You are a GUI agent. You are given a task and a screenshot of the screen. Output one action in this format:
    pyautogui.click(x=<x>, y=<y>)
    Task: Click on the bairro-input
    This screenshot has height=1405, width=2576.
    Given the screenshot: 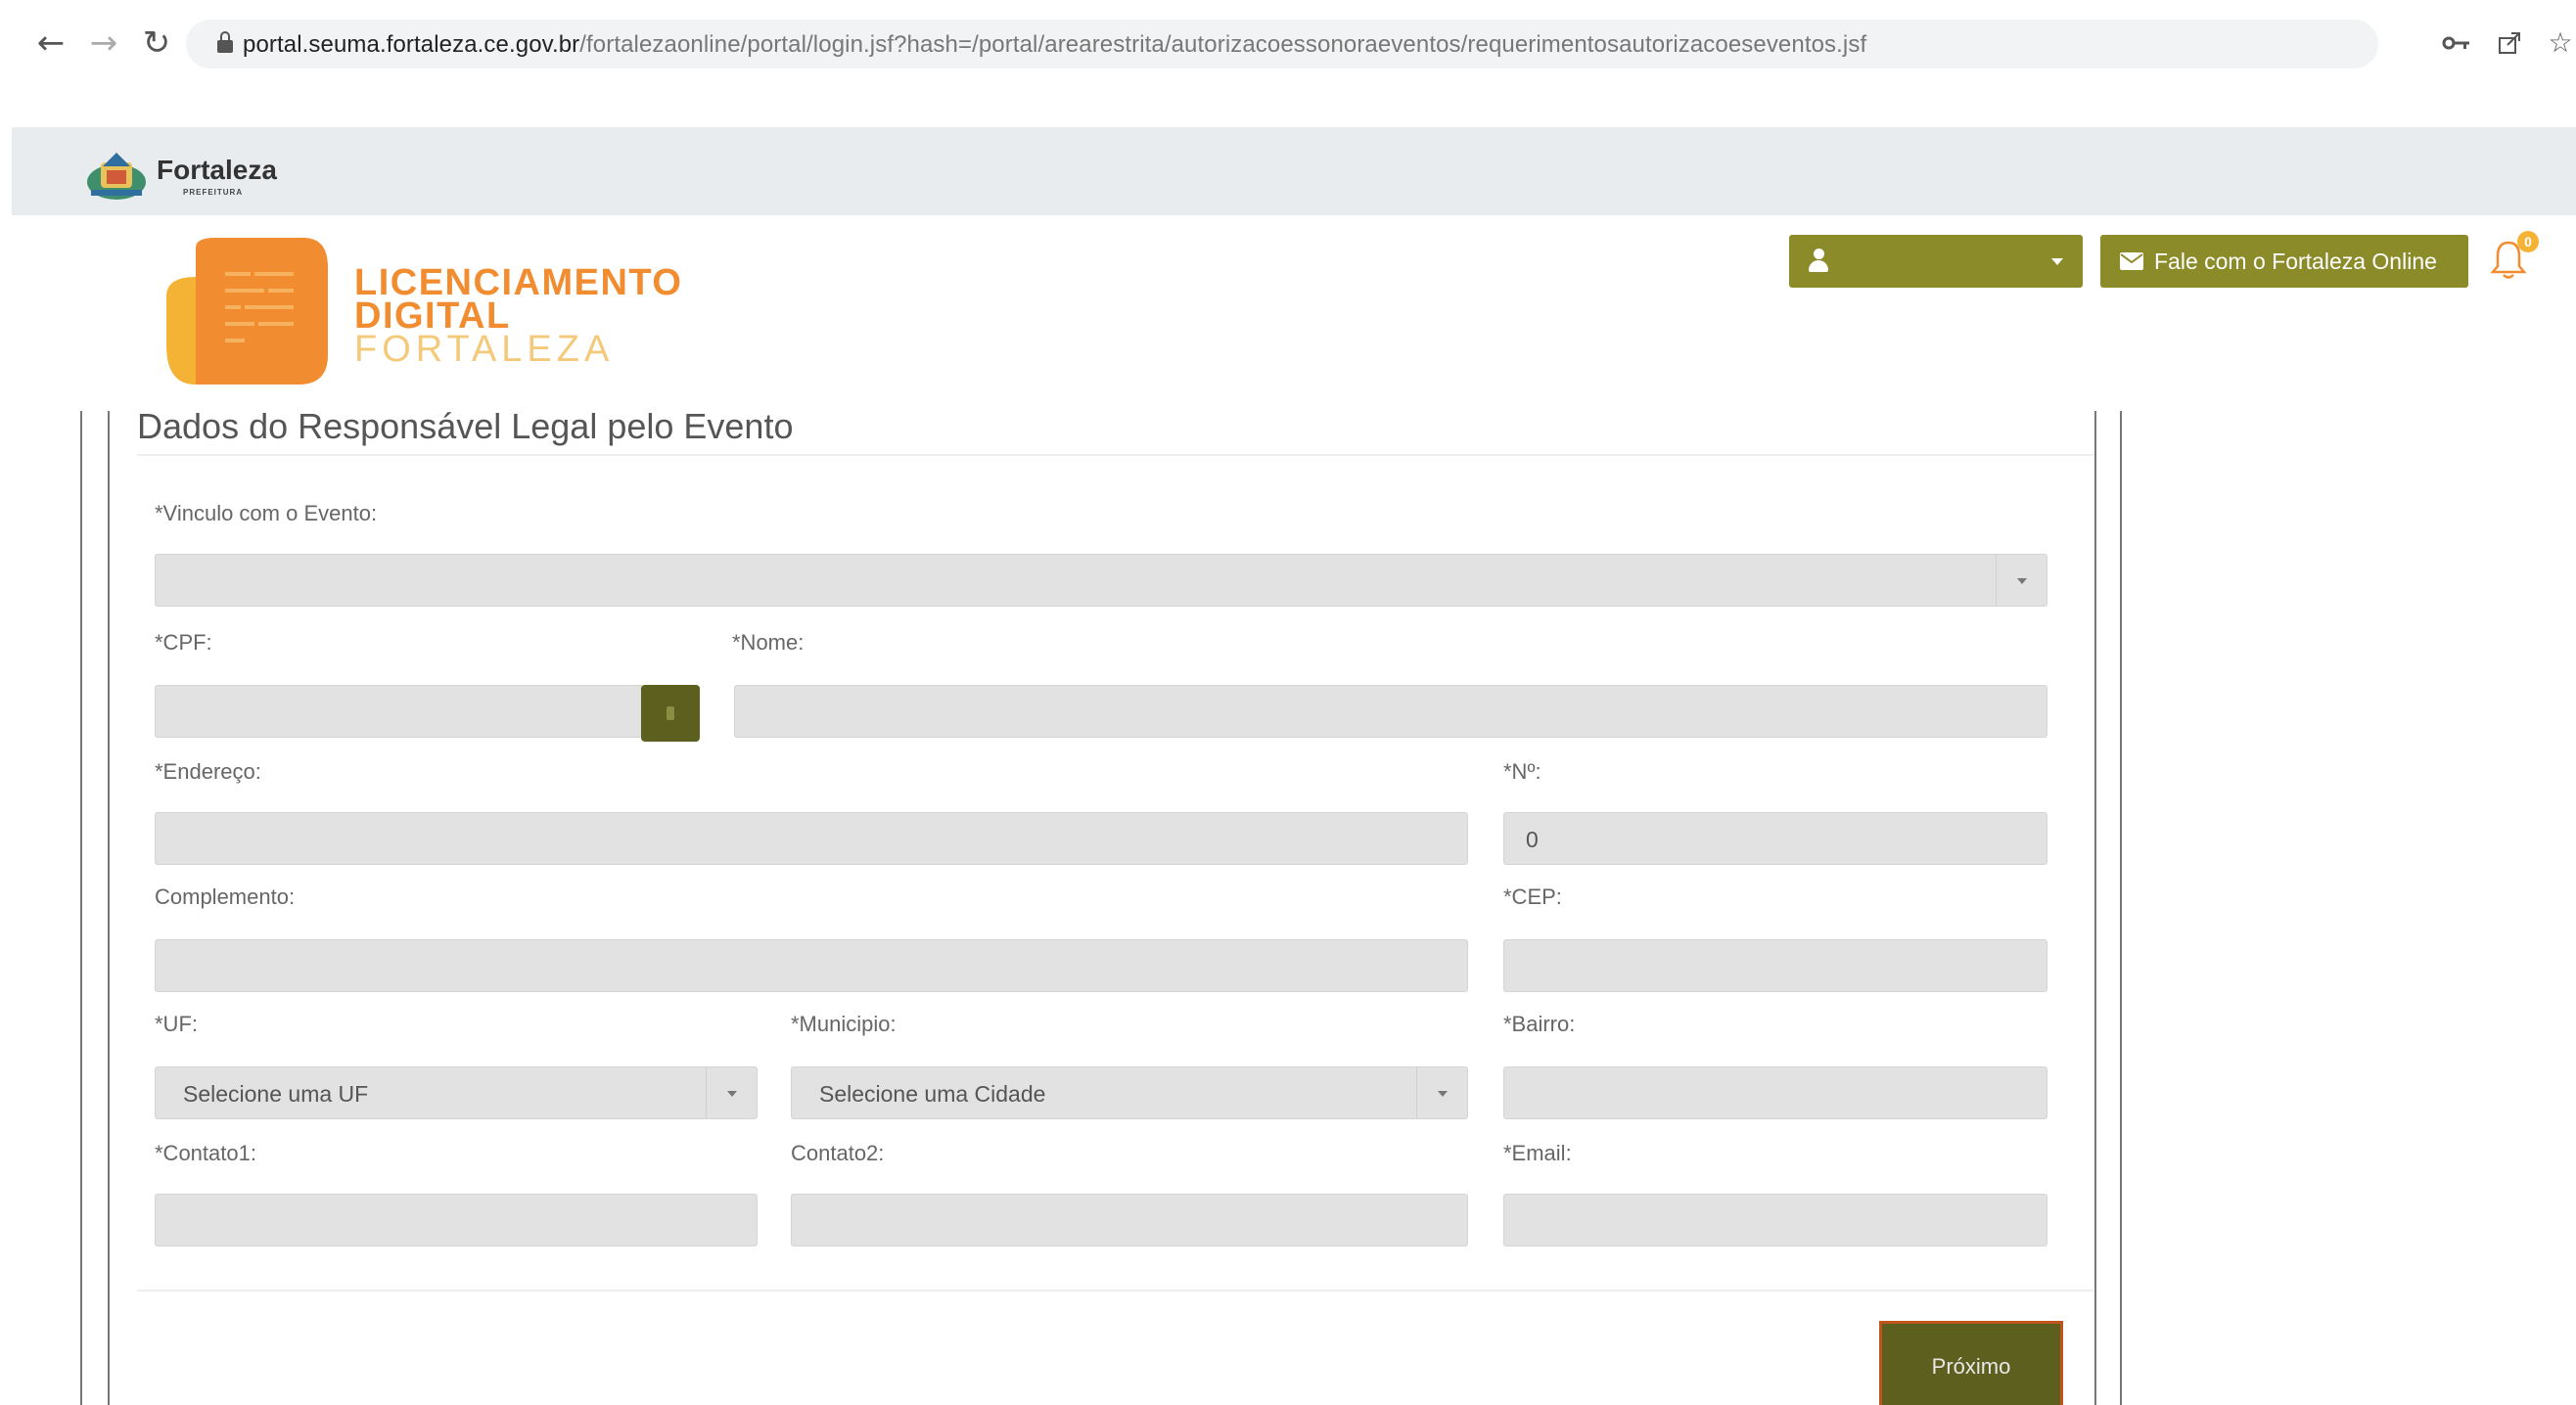 What is the action you would take?
    pyautogui.click(x=1775, y=1092)
    